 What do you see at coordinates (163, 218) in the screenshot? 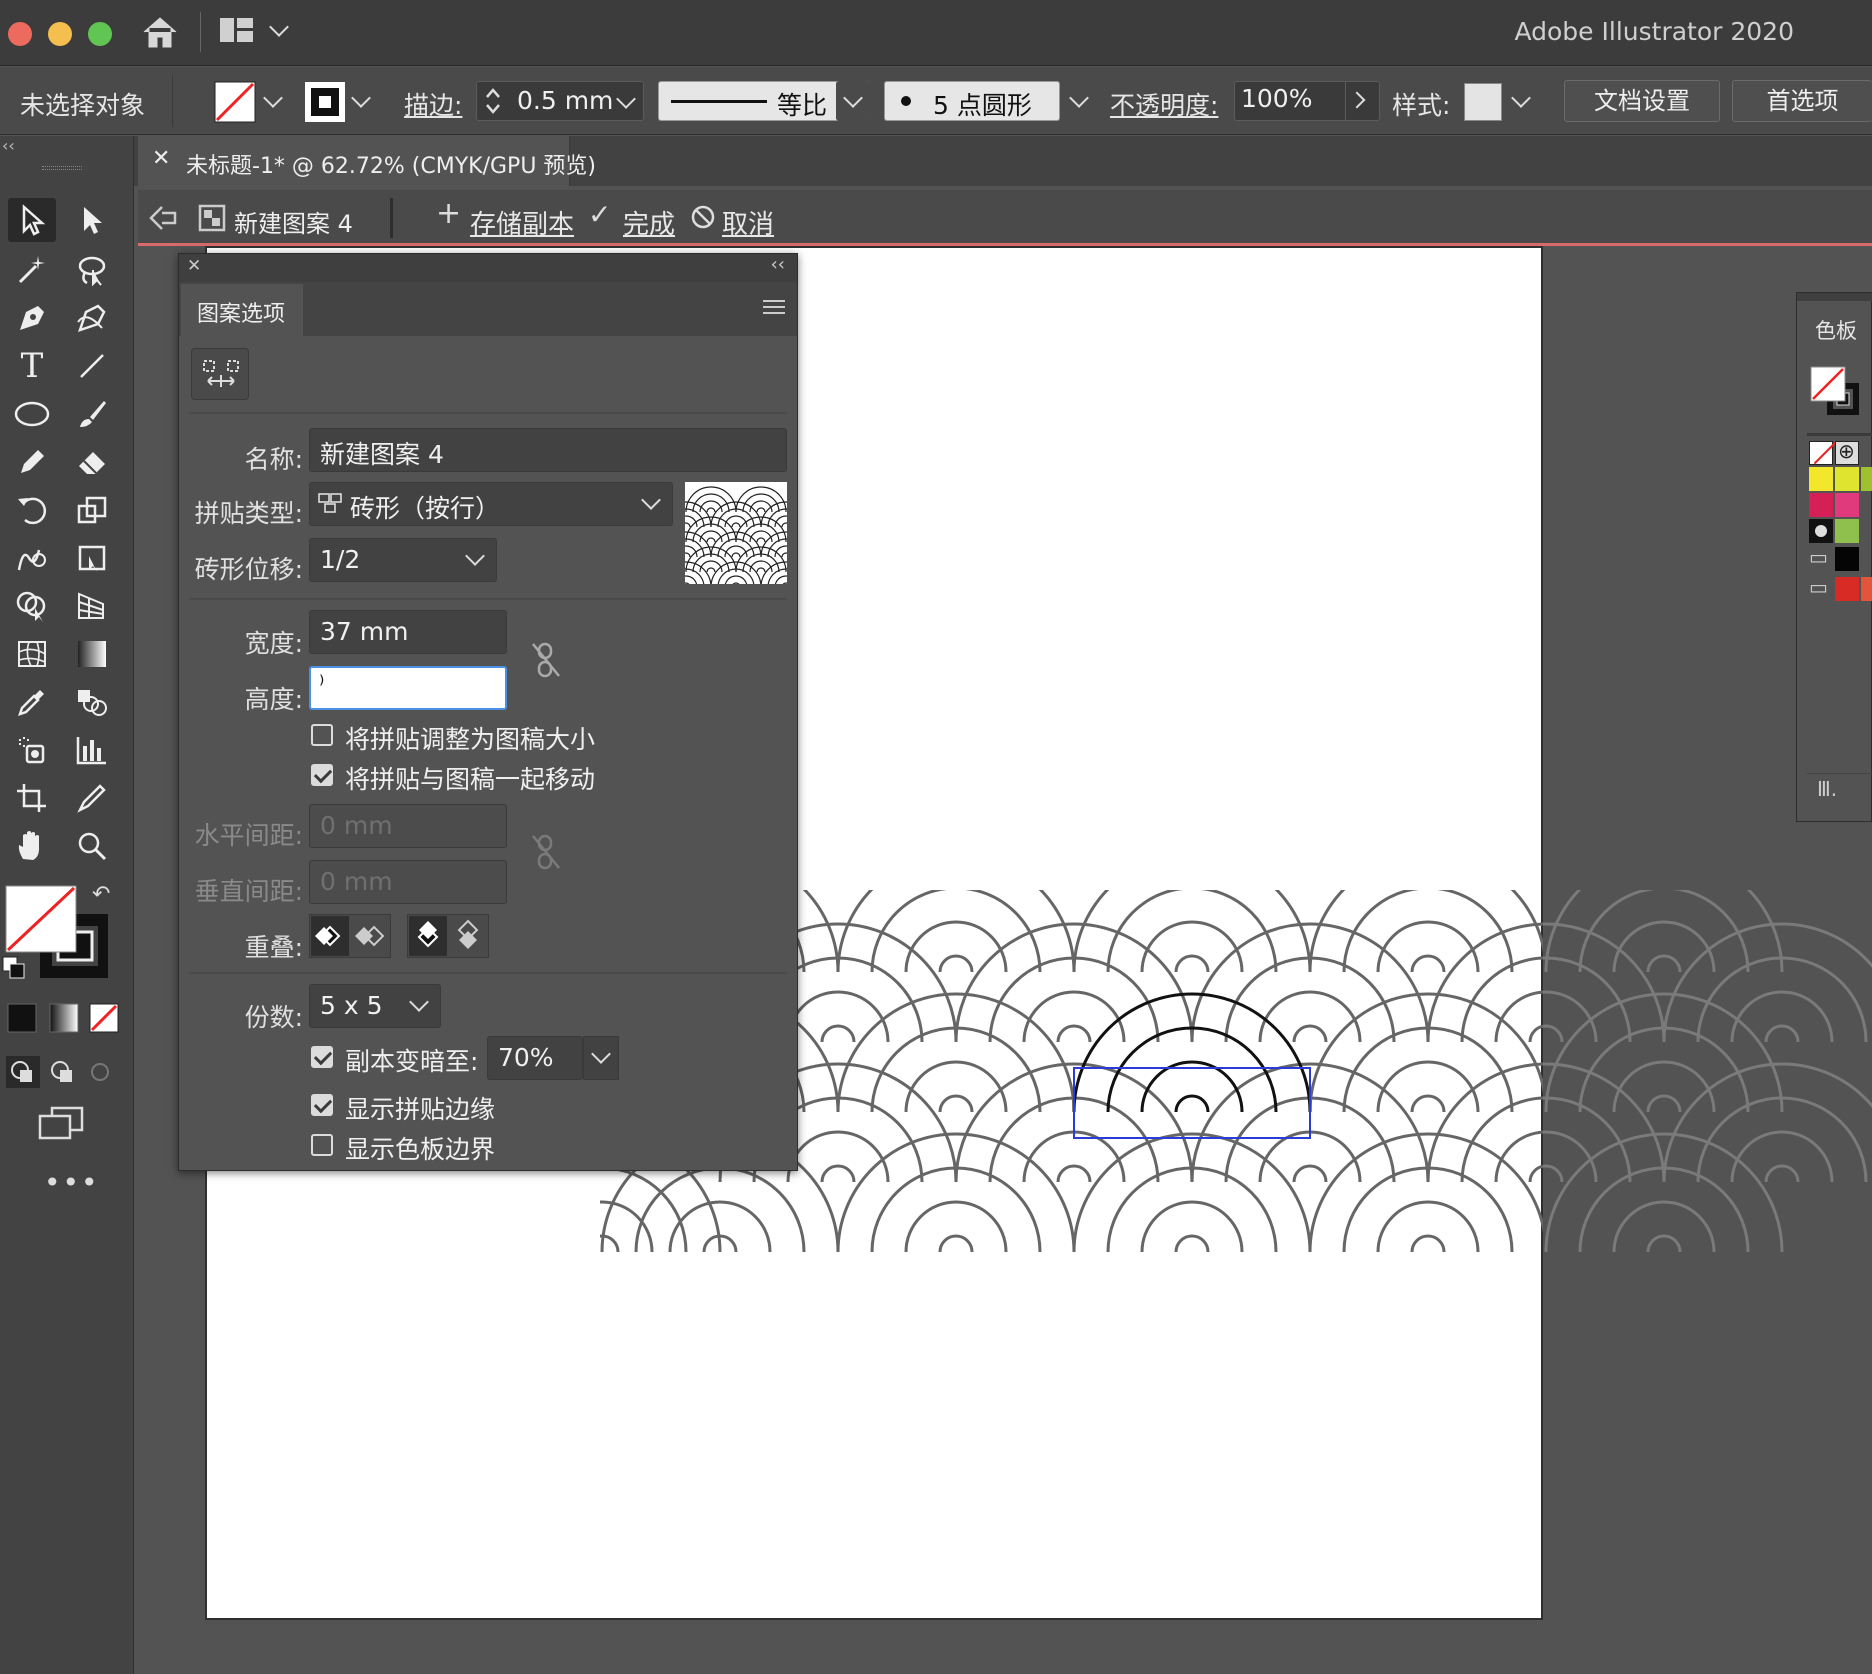
I see `back-arrow-icon` at bounding box center [163, 218].